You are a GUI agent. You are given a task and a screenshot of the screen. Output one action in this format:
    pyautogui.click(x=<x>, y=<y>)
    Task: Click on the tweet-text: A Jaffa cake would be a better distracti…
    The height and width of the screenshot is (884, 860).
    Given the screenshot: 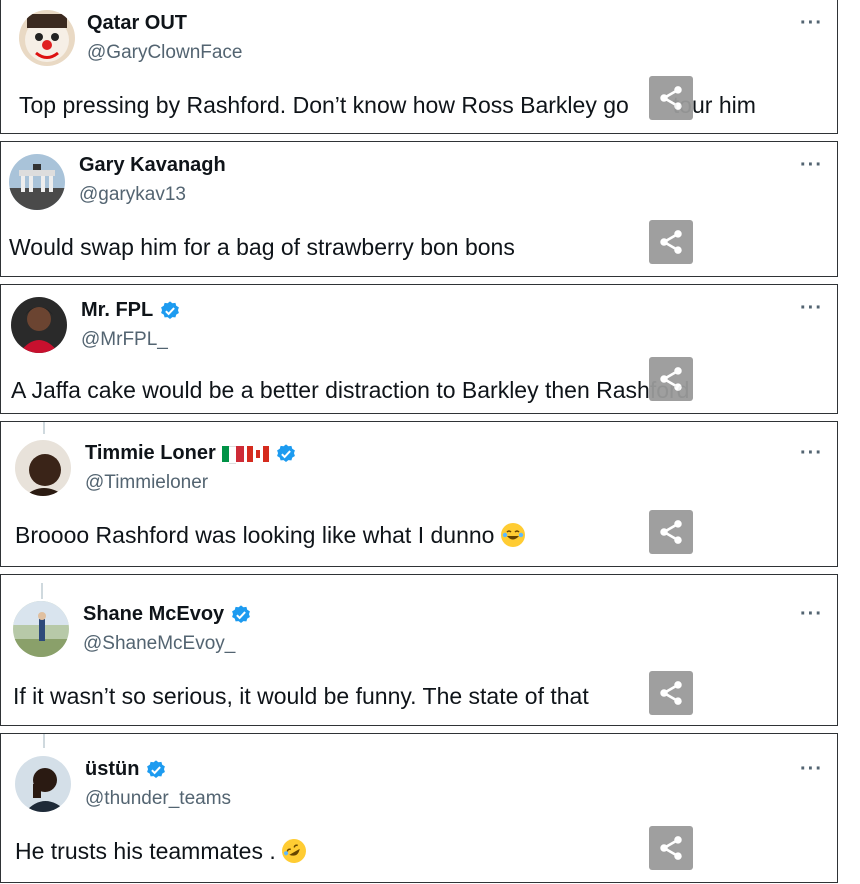 What is the action you would take?
    pyautogui.click(x=350, y=390)
    